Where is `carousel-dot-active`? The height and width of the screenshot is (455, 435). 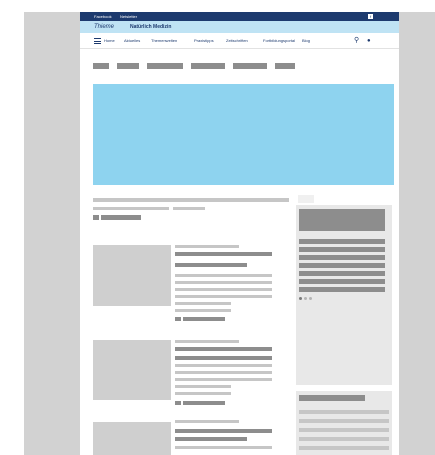 carousel-dot-active is located at coordinates (300, 298).